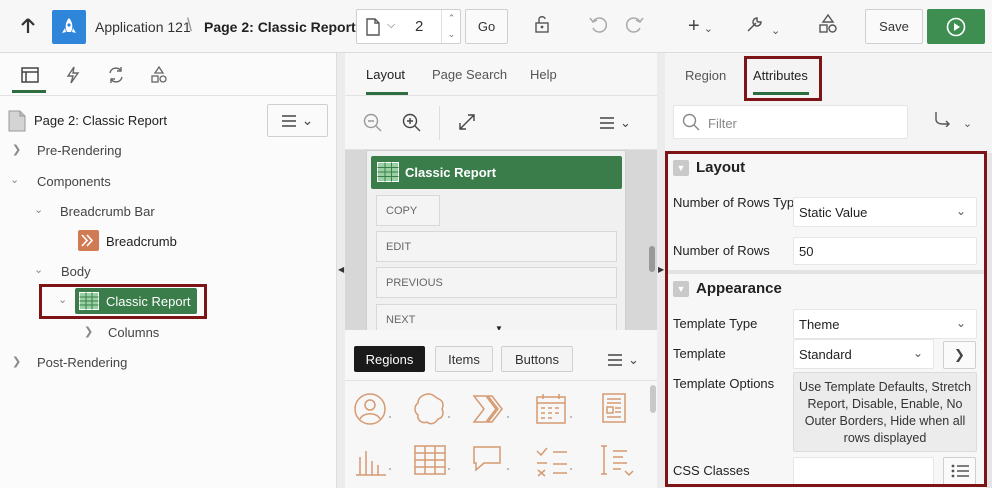  Describe the element at coordinates (499, 327) in the screenshot. I see `scroll-down-icon: ▼` at that location.